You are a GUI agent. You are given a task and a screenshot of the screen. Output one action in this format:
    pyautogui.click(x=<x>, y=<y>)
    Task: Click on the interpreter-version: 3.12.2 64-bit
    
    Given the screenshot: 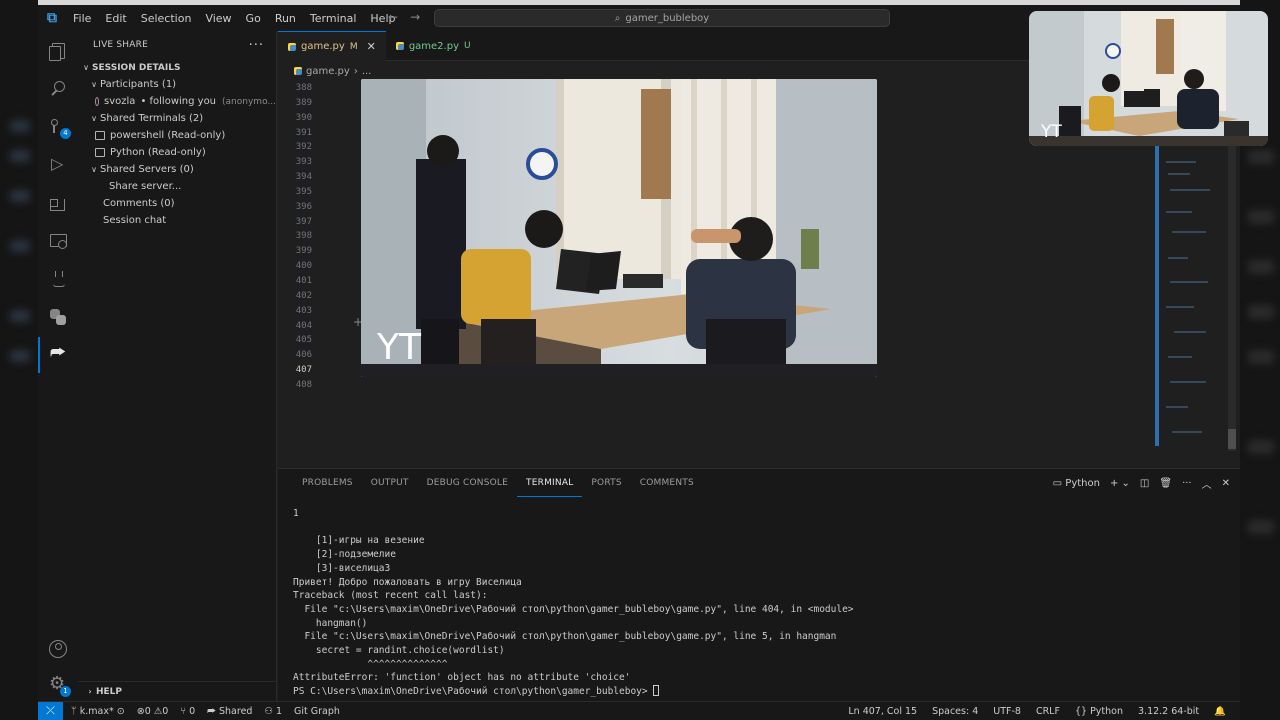 What is the action you would take?
    pyautogui.click(x=1168, y=711)
    